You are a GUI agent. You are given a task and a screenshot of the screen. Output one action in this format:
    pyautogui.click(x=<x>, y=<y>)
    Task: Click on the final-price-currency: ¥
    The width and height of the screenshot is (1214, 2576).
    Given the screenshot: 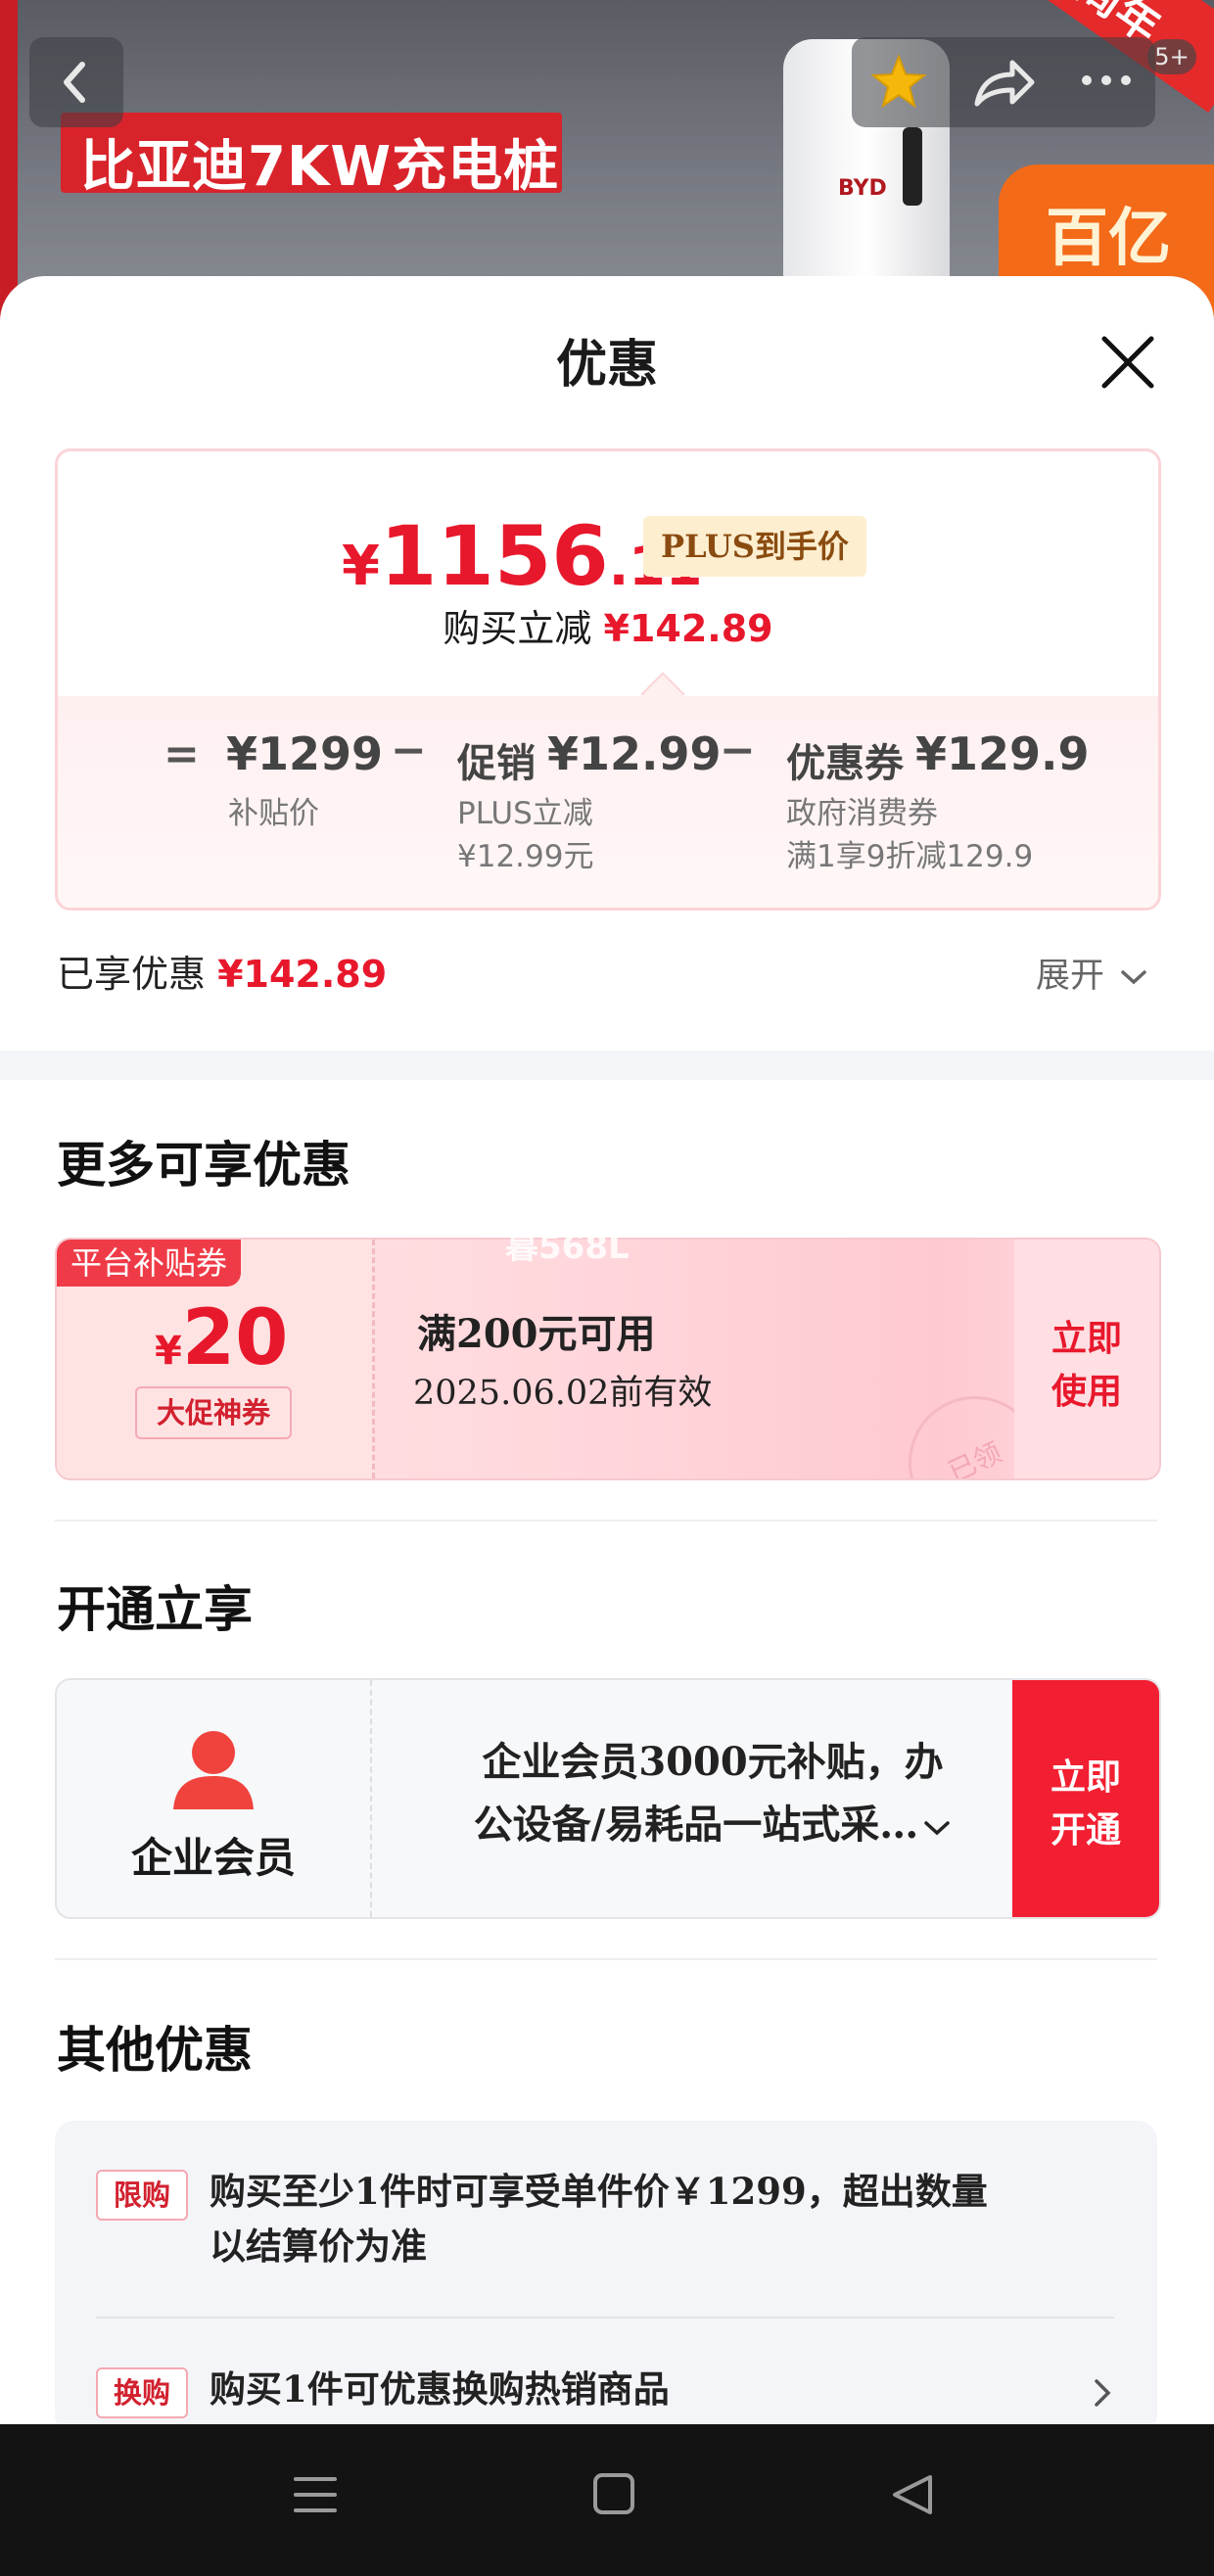 What is the action you would take?
    pyautogui.click(x=361, y=567)
    